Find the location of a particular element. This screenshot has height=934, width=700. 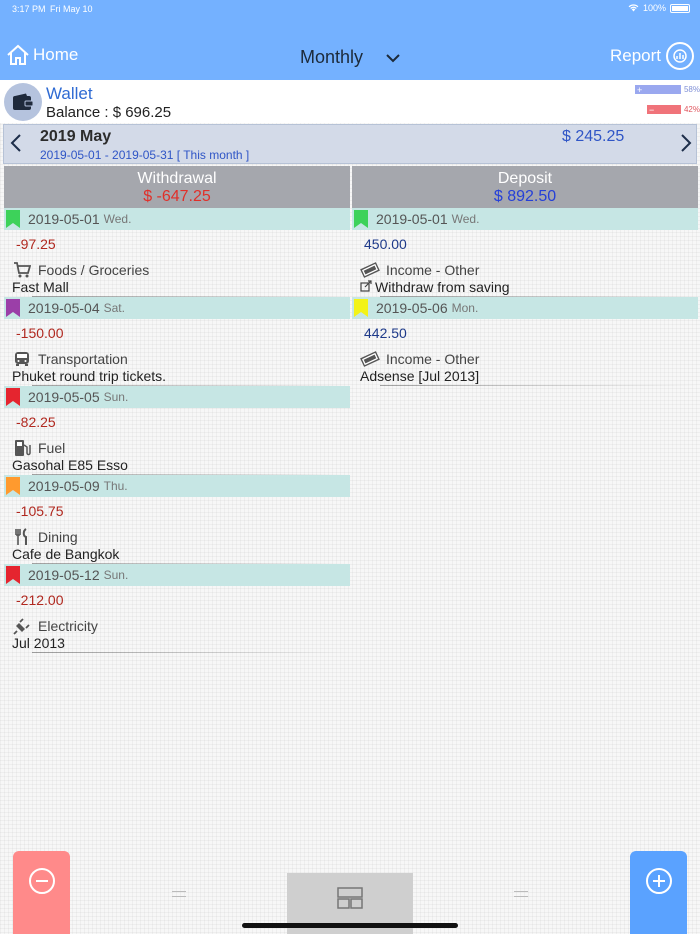

entry-divider is located at coordinates (191, 652).